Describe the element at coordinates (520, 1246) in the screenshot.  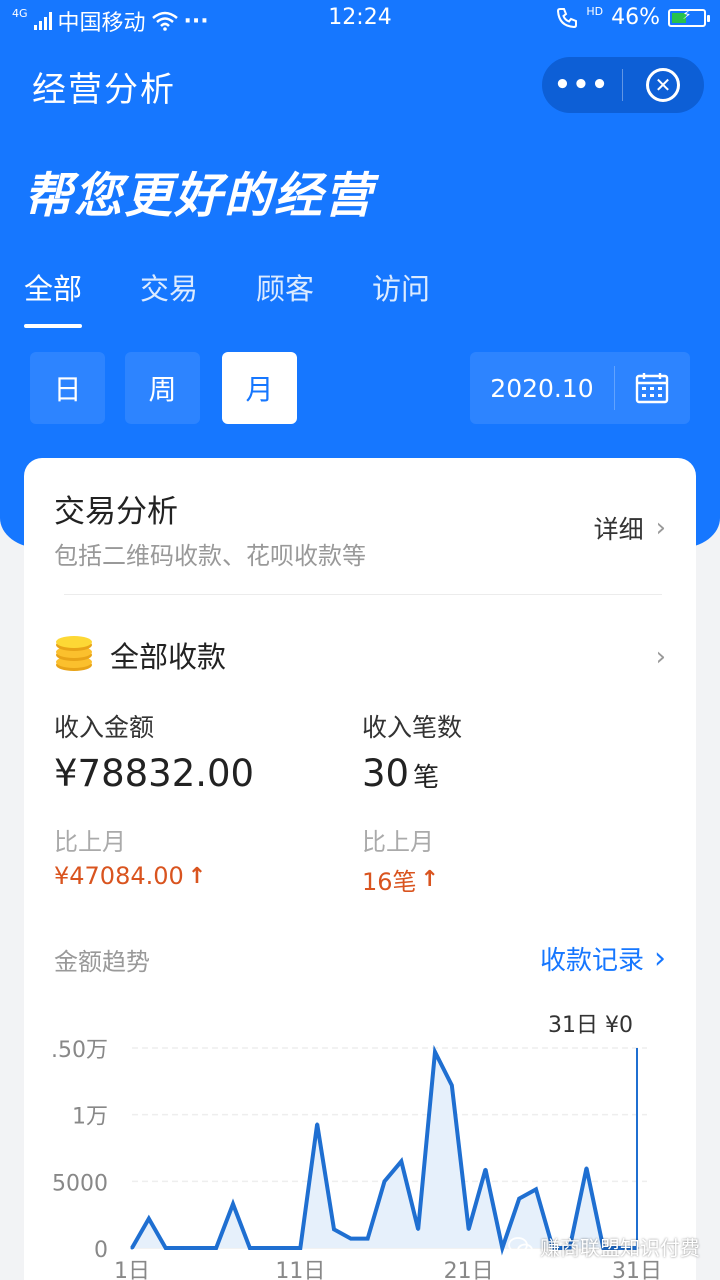
I see `wechat-icon` at that location.